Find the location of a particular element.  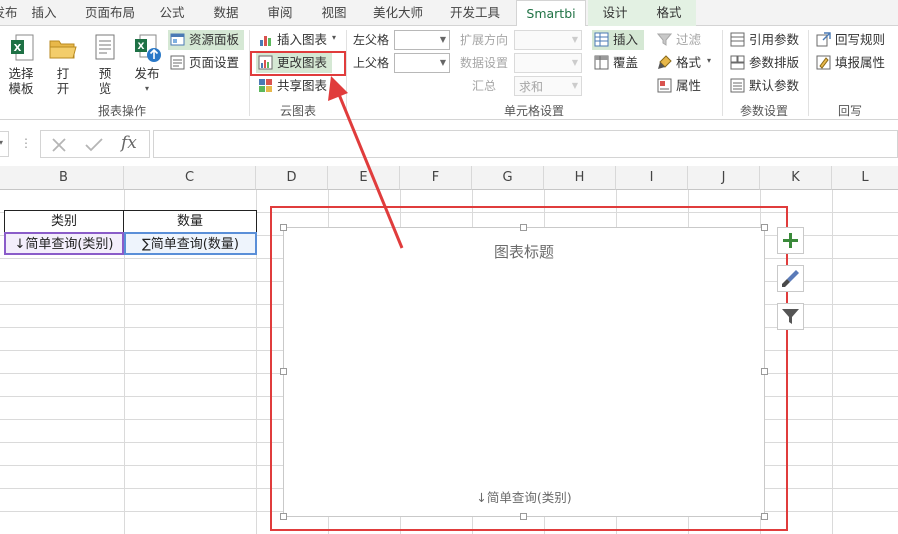

column-header-j: J is located at coordinates (724, 178).